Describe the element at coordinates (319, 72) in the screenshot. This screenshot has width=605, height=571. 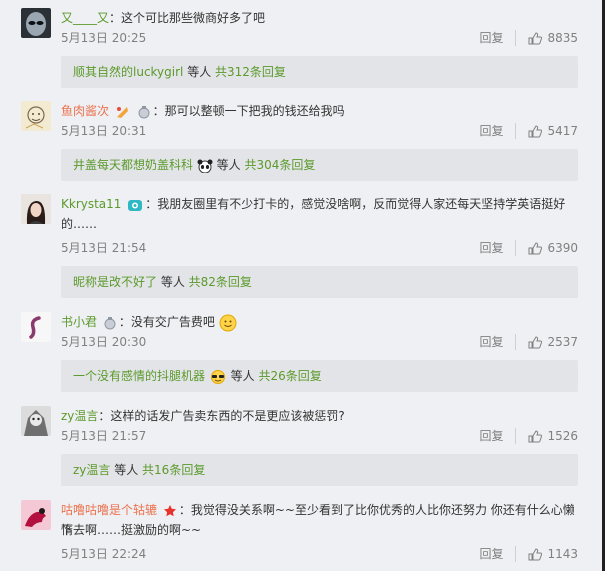
I see `reply-summary: 顺其自然的luckygirl 等人 共312条回复` at that location.